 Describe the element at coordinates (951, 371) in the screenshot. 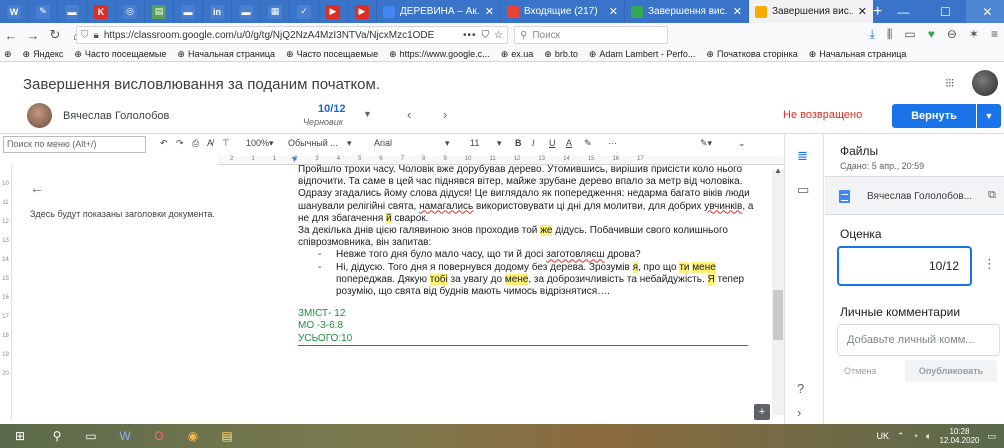

I see `publish-button: Опубликовать` at that location.